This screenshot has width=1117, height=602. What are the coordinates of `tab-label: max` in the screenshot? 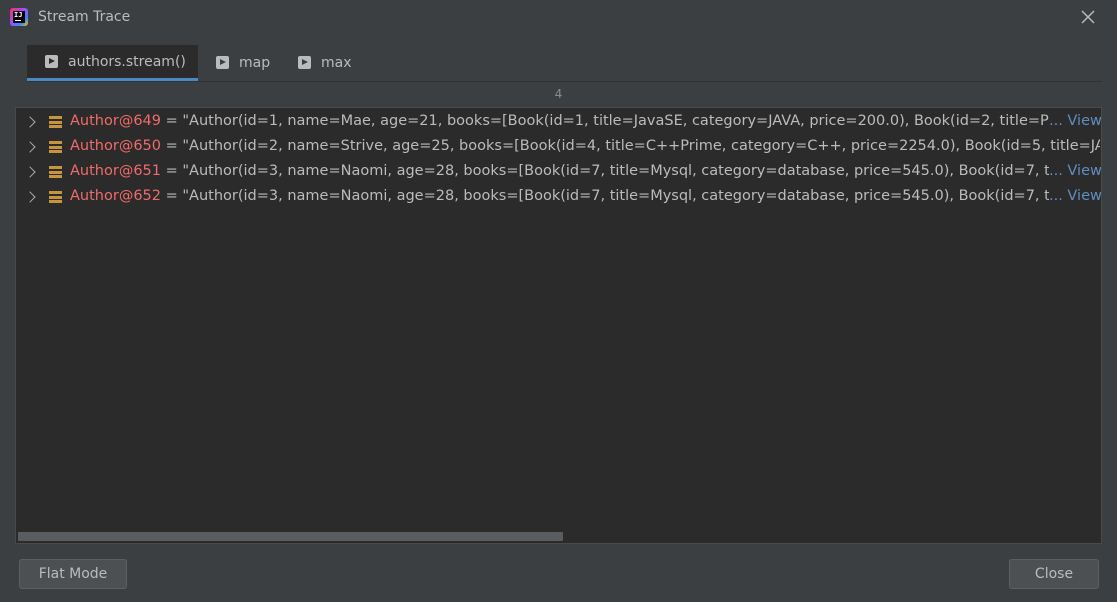 It's located at (336, 62).